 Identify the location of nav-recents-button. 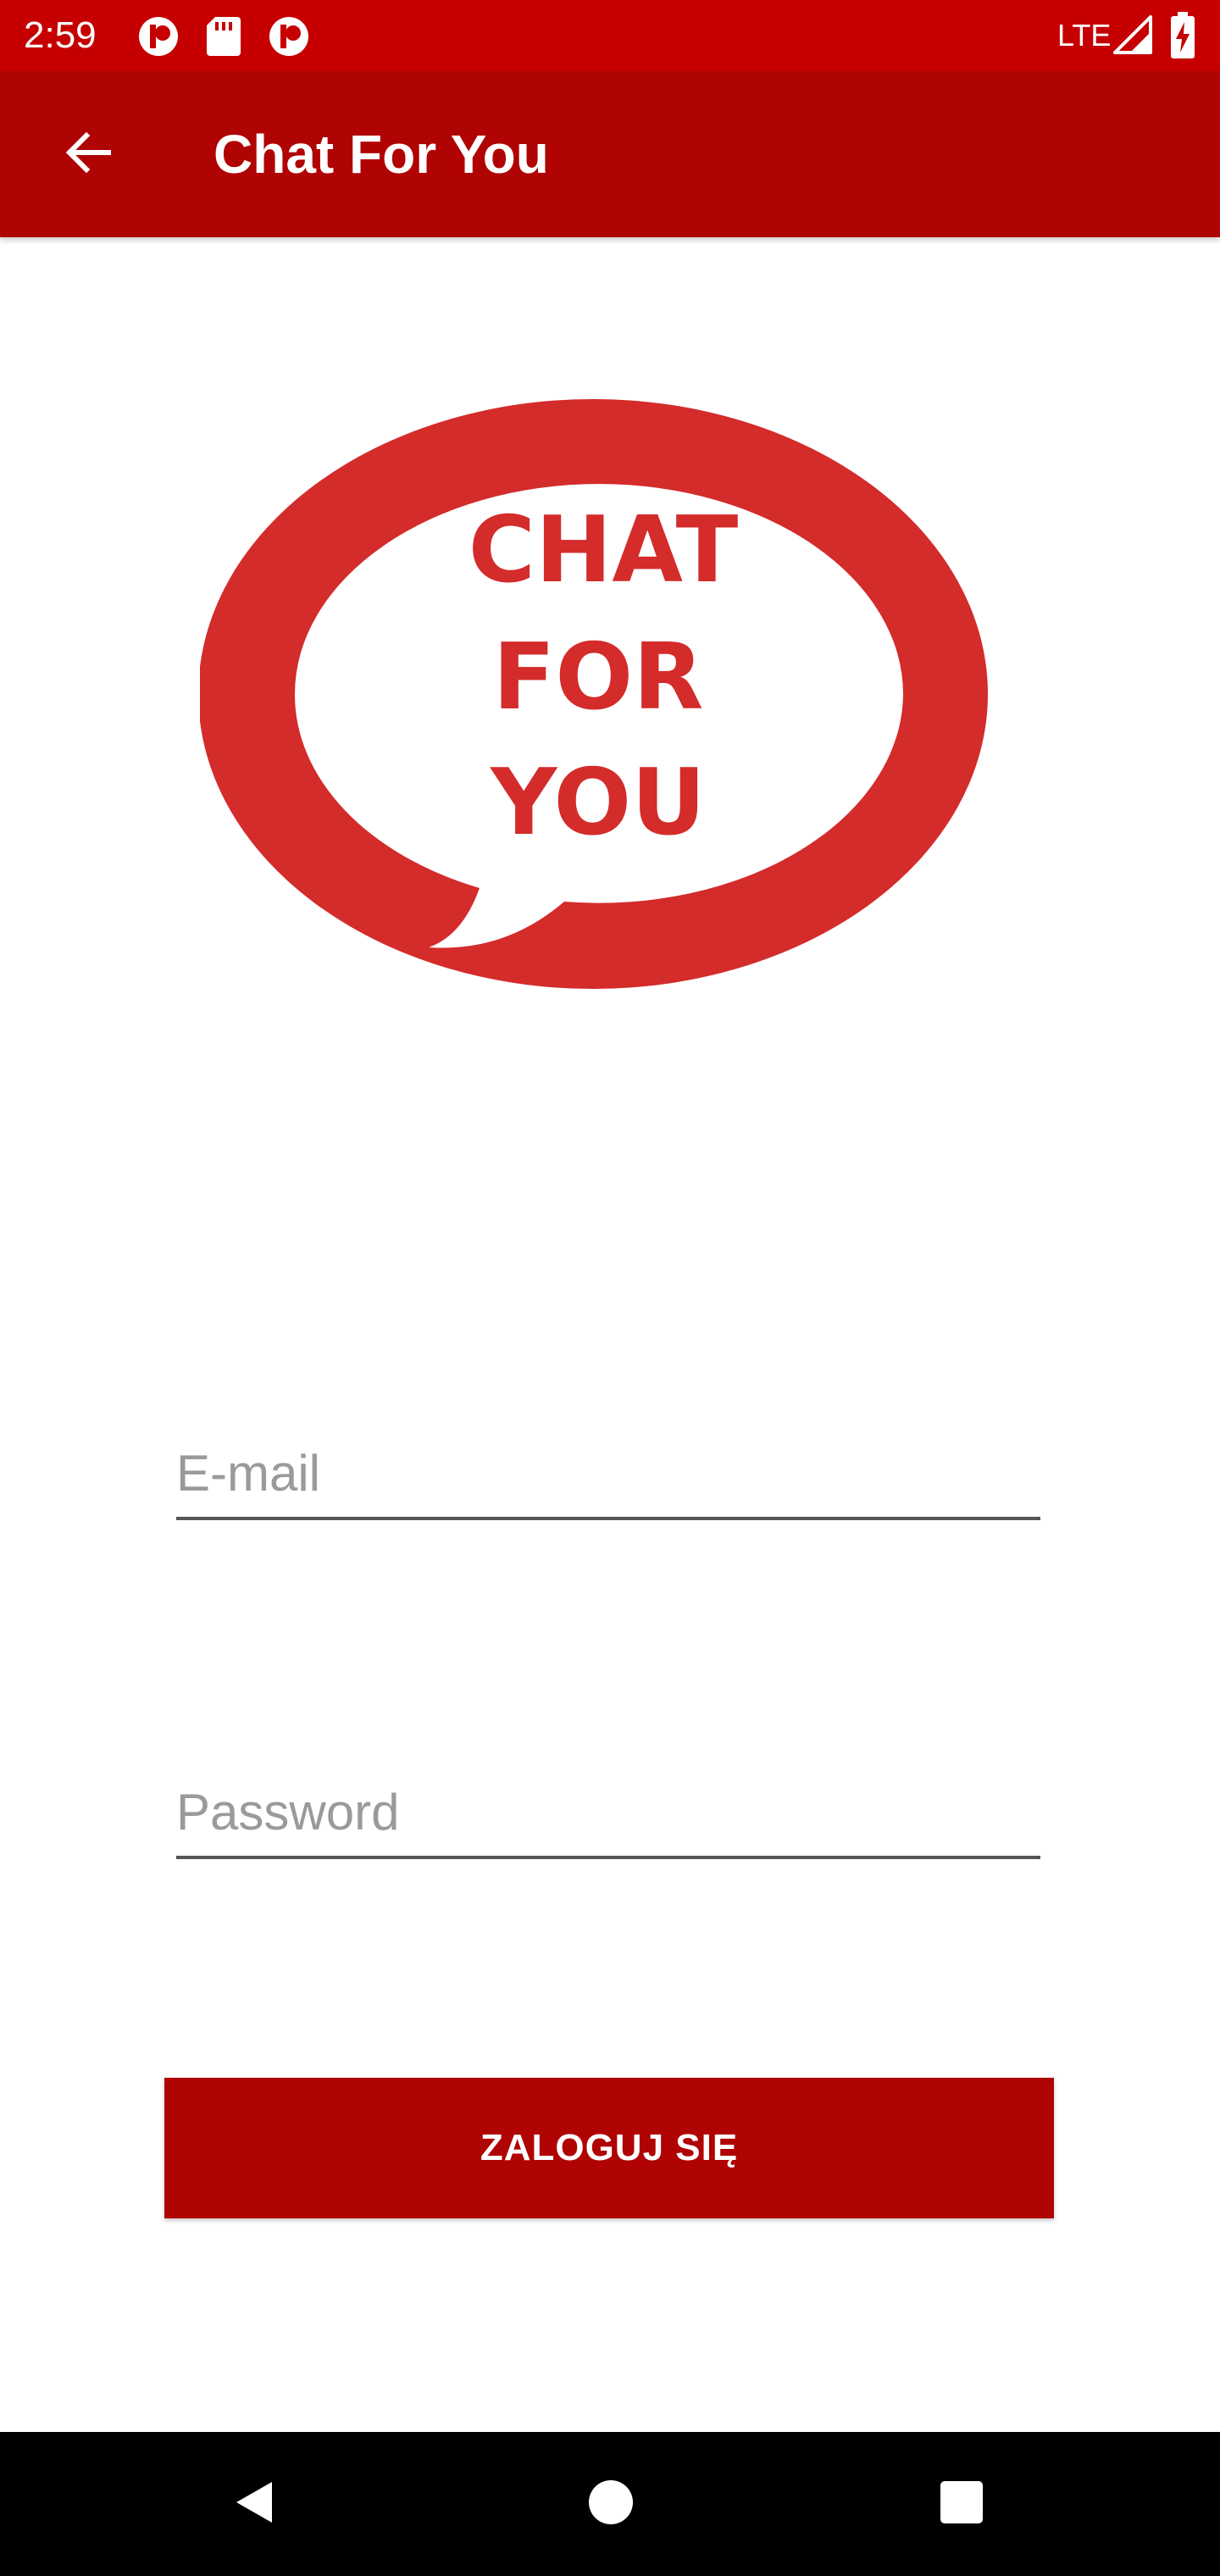
(962, 2504).